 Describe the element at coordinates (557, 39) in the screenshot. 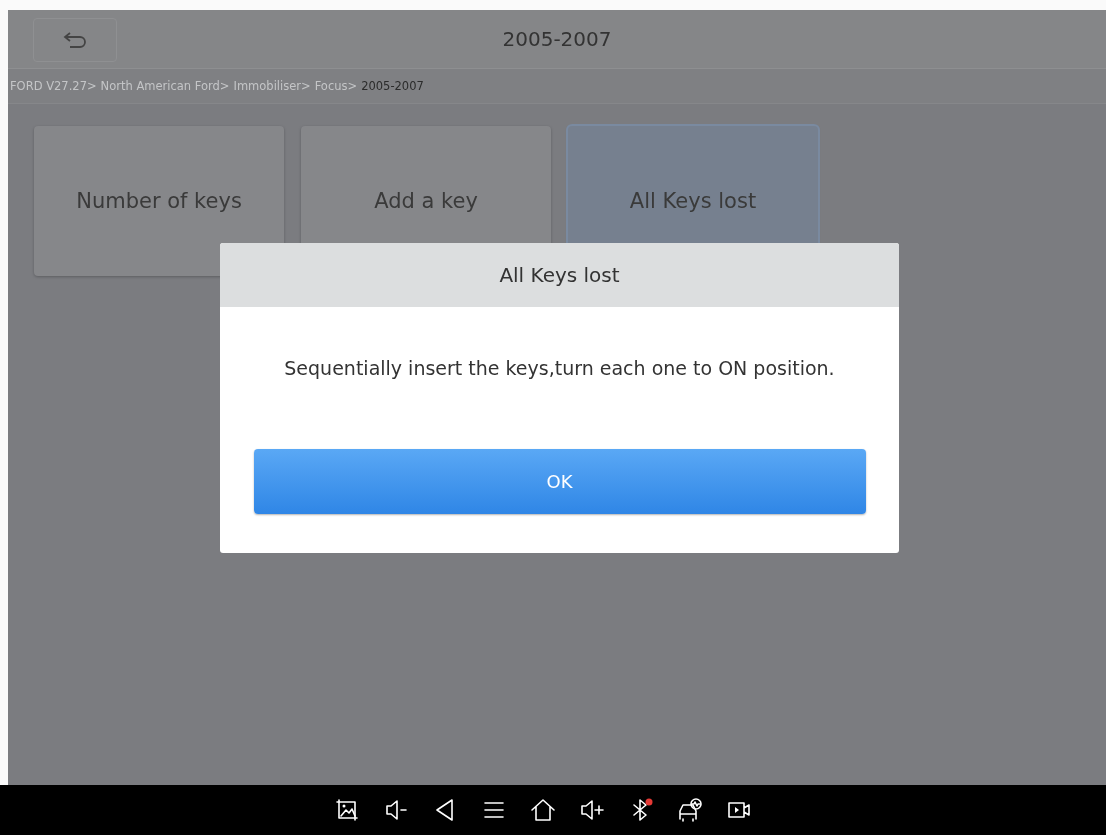

I see `page-title: 2005-2007` at that location.